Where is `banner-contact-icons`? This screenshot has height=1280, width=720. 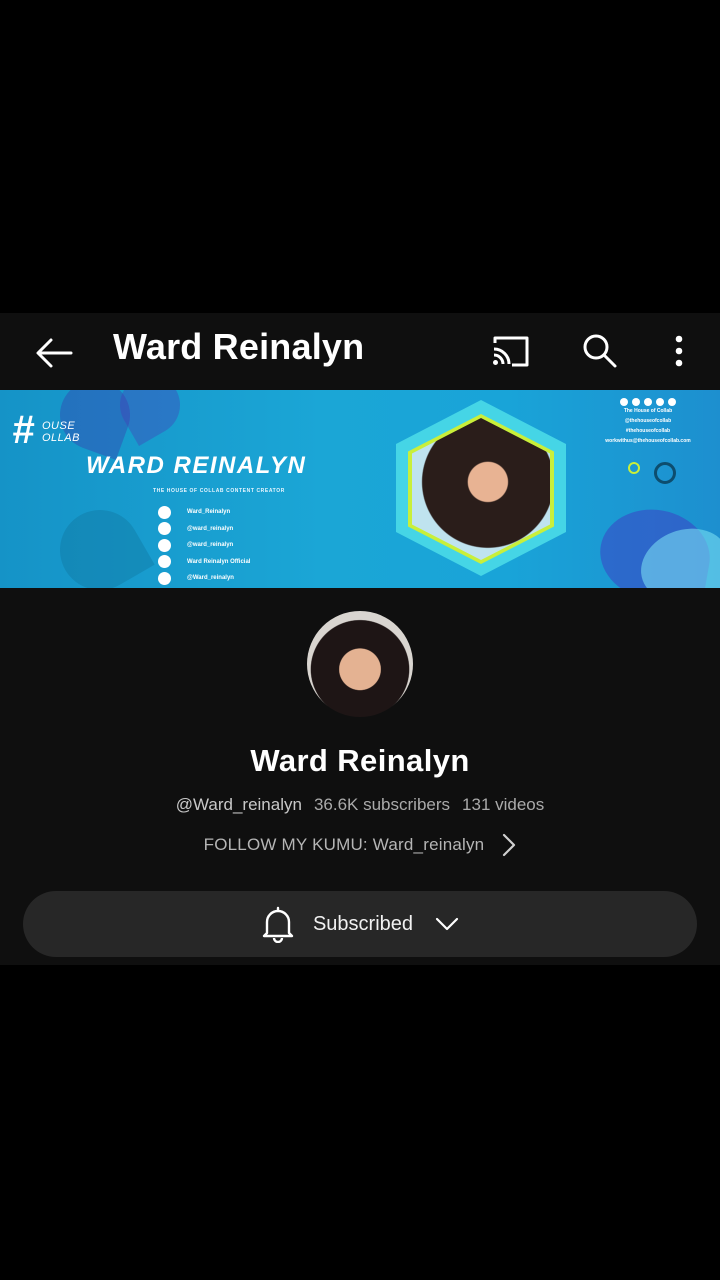
banner-contact-icons is located at coordinates (648, 402).